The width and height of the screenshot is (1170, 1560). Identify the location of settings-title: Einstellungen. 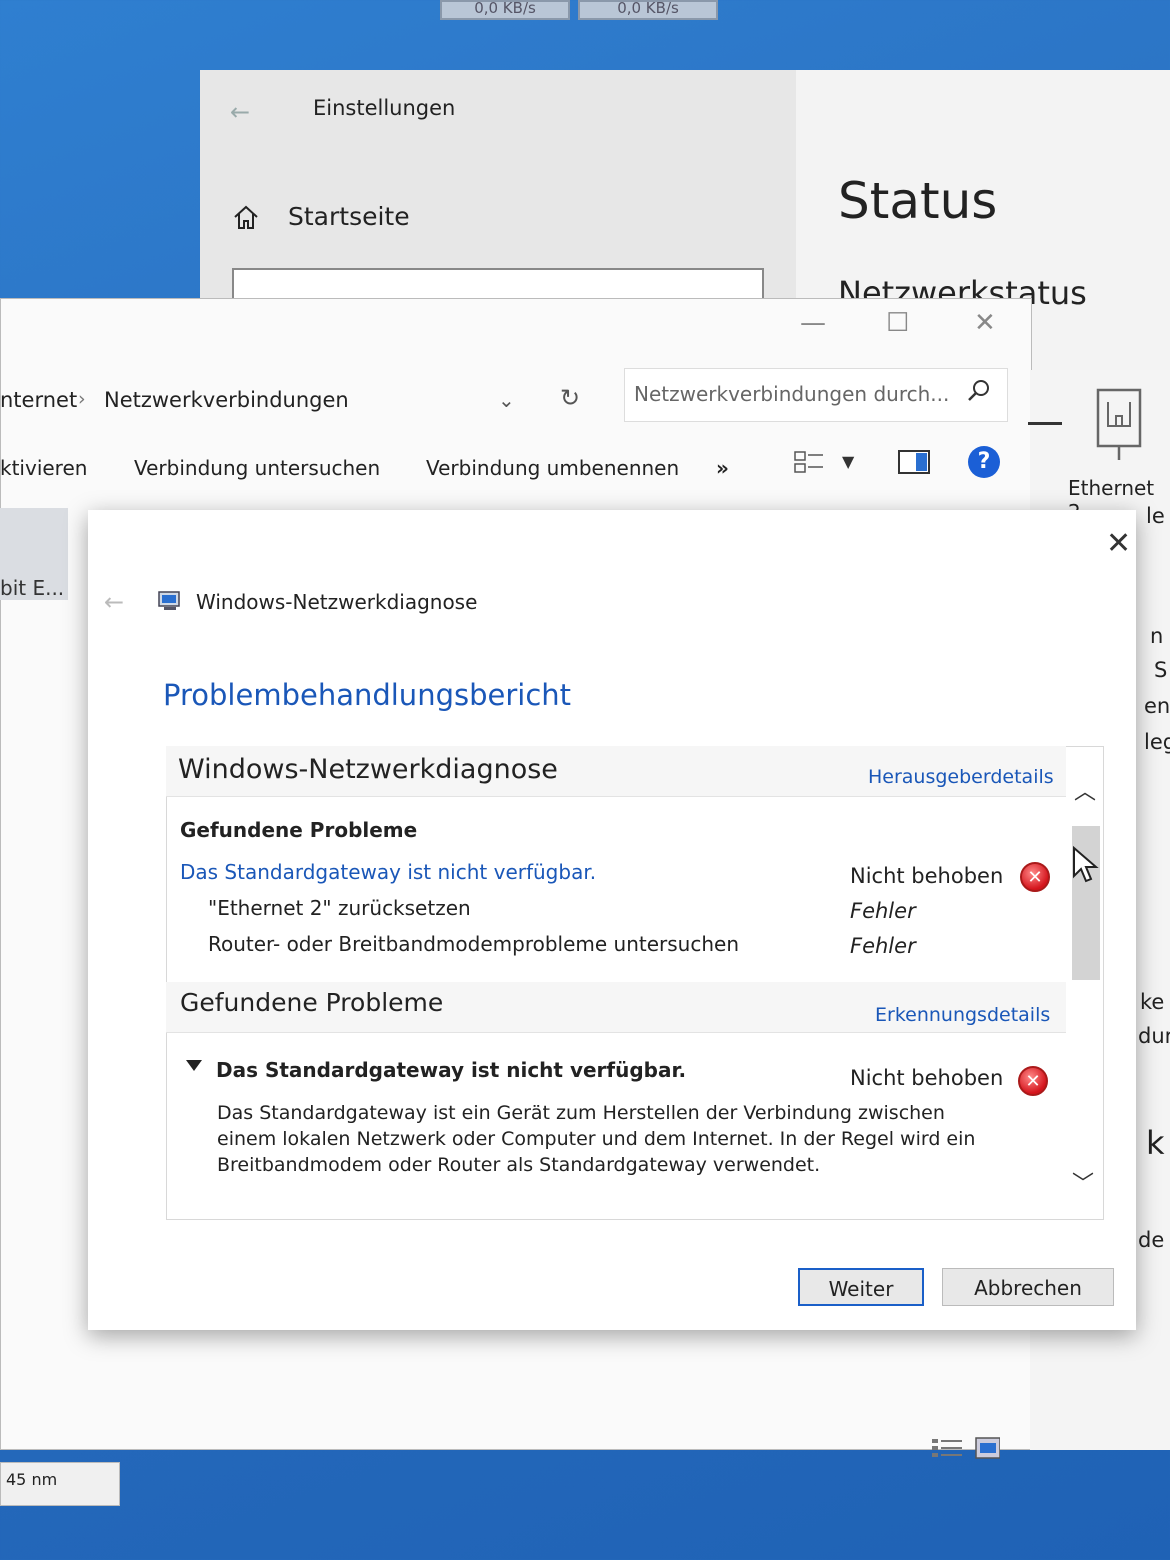
(384, 108).